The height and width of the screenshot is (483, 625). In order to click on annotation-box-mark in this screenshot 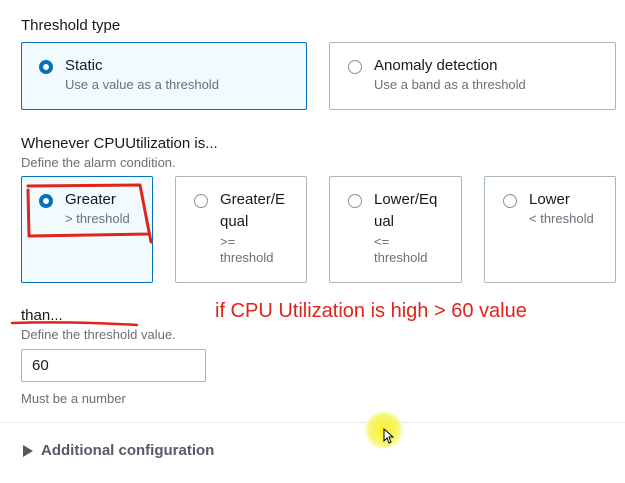, I will do `click(89, 213)`.